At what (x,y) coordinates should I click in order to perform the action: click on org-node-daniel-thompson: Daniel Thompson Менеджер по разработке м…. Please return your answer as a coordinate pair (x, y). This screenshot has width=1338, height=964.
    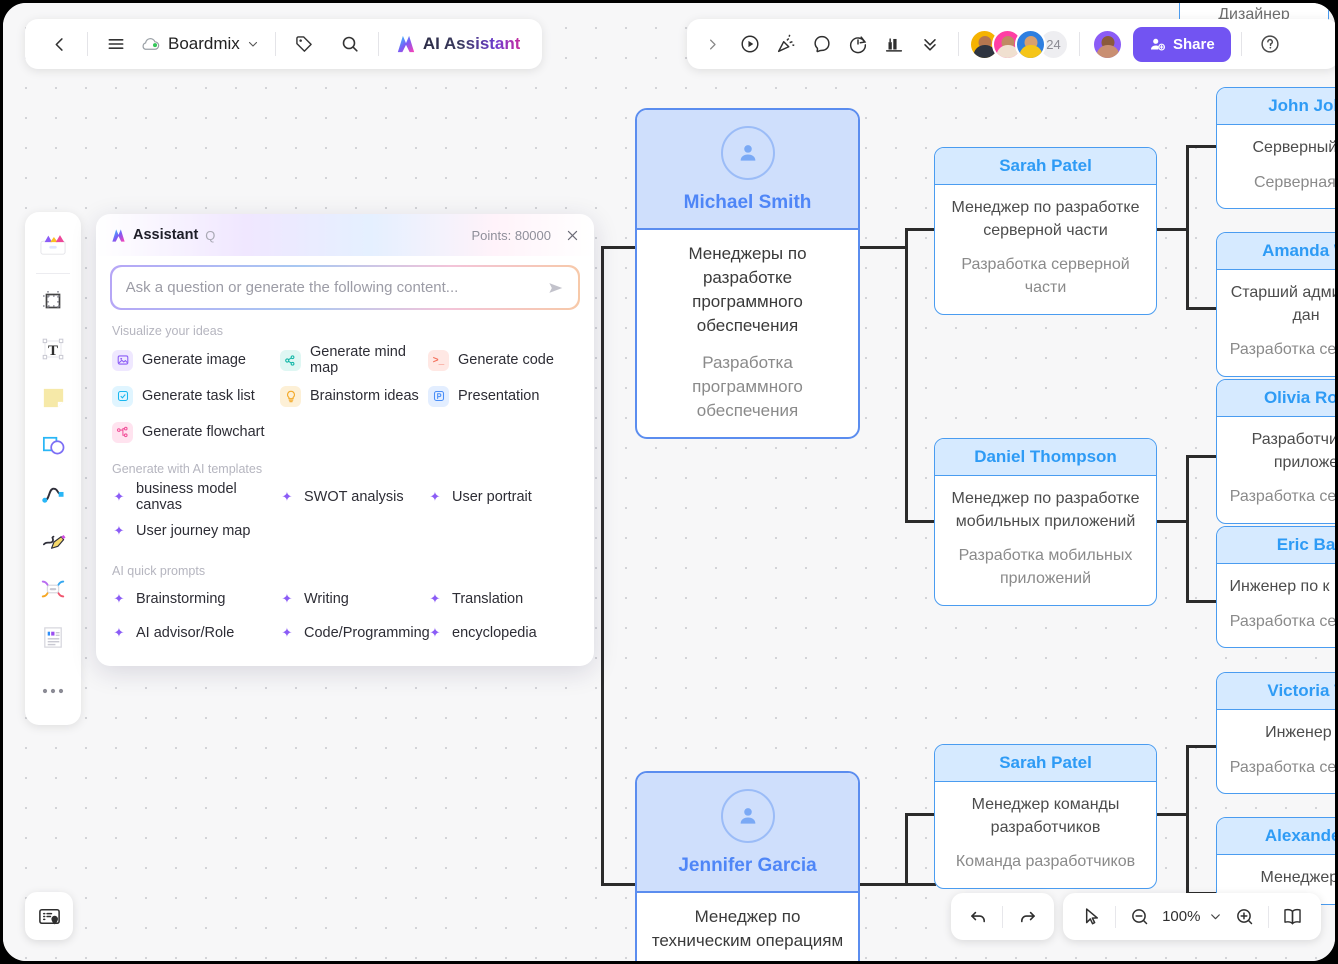
    Looking at the image, I should click on (1045, 522).